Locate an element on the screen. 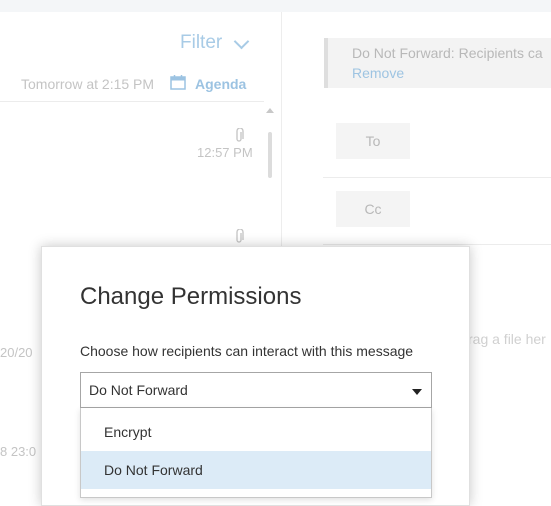 The width and height of the screenshot is (551, 506). agenda-link: Agenda is located at coordinates (220, 84).